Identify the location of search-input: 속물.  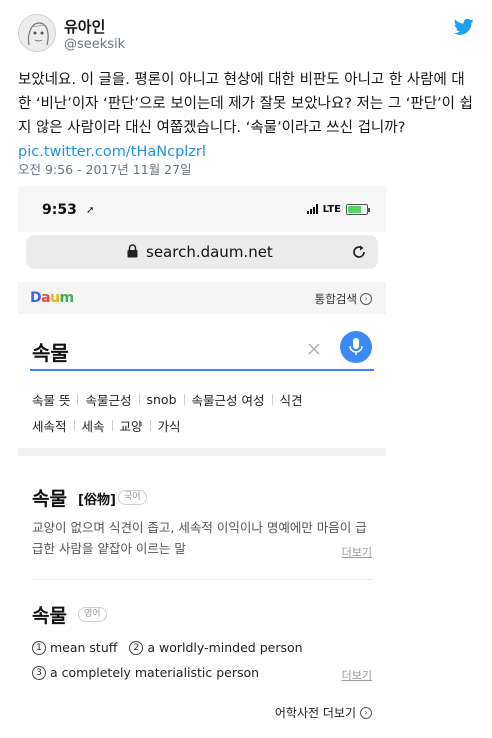
(50, 351).